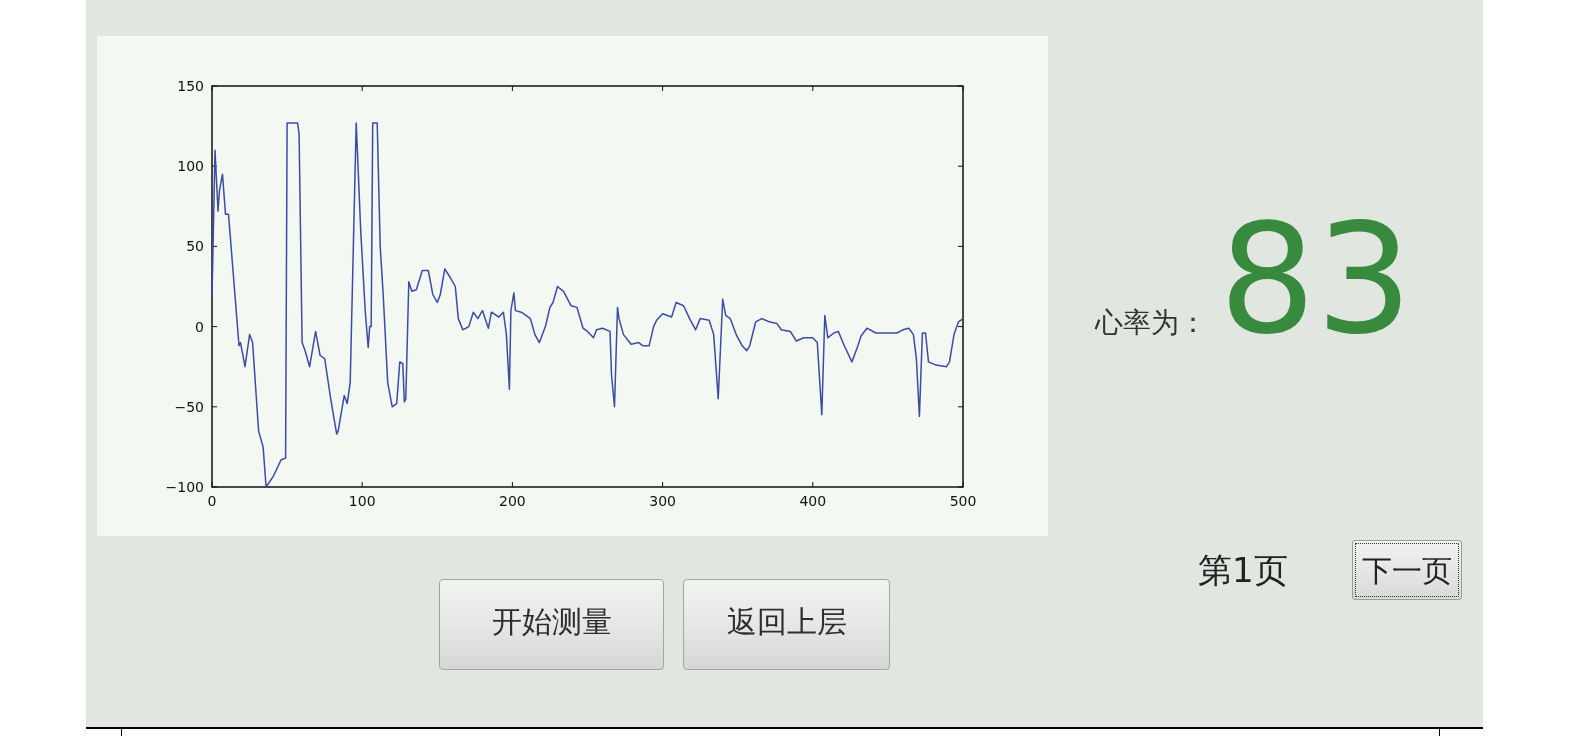 The width and height of the screenshot is (1575, 736). Describe the element at coordinates (551, 624) in the screenshot. I see `action-button: 开始测量` at that location.